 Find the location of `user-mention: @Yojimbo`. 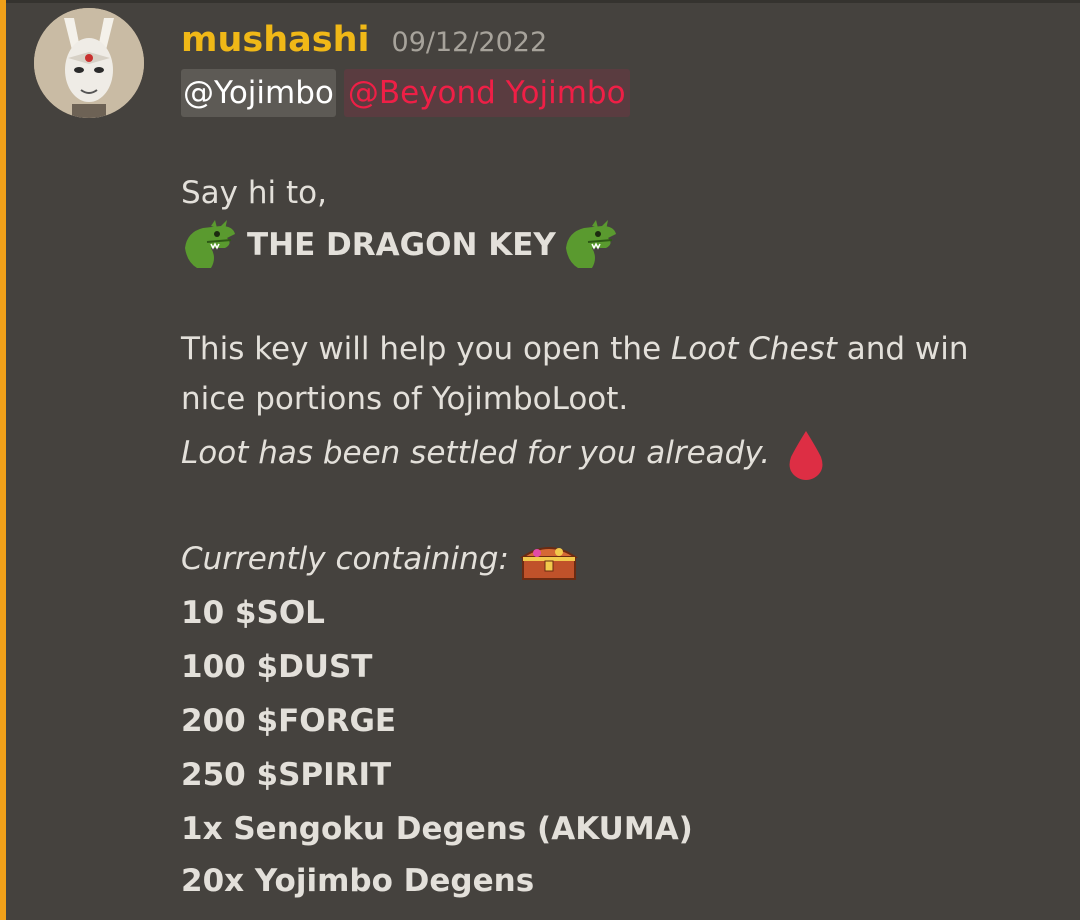

user-mention: @Yojimbo is located at coordinates (258, 93).